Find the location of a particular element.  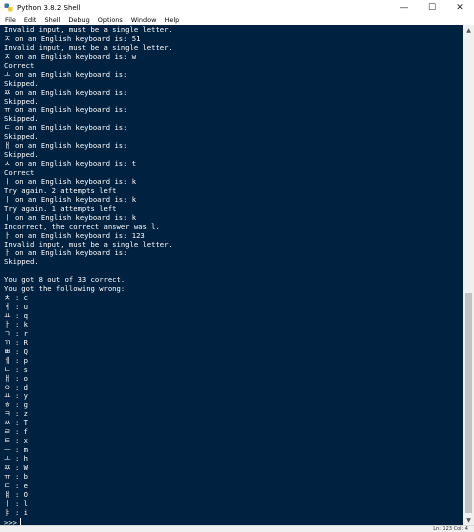

console-line: ㅇ : d is located at coordinates (16, 387).